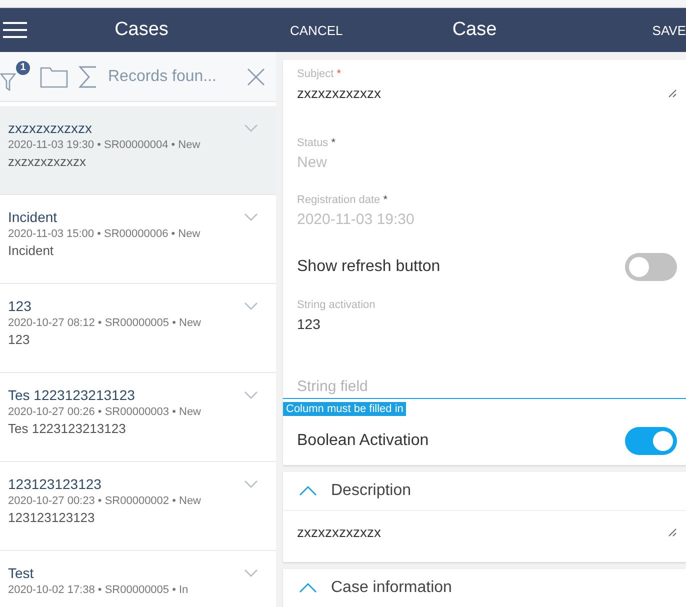 This screenshot has width=686, height=607. Describe the element at coordinates (105, 234) in the screenshot. I see `case-meta: 2020-11-03 15:00 • SR00000006 • New` at that location.